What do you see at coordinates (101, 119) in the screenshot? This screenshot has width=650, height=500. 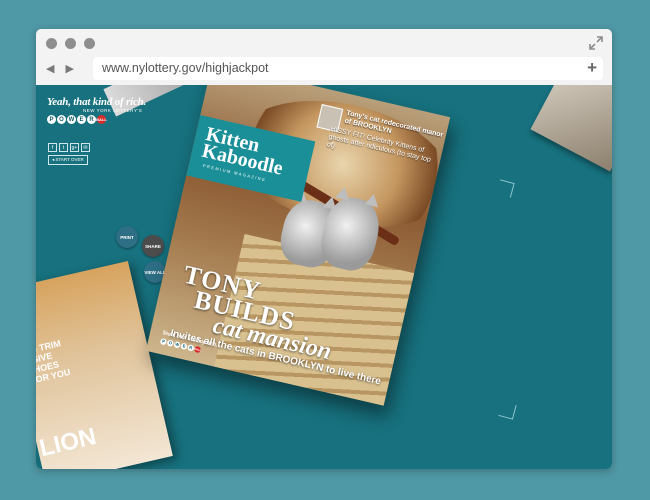 I see `powerball-ball: BALL` at bounding box center [101, 119].